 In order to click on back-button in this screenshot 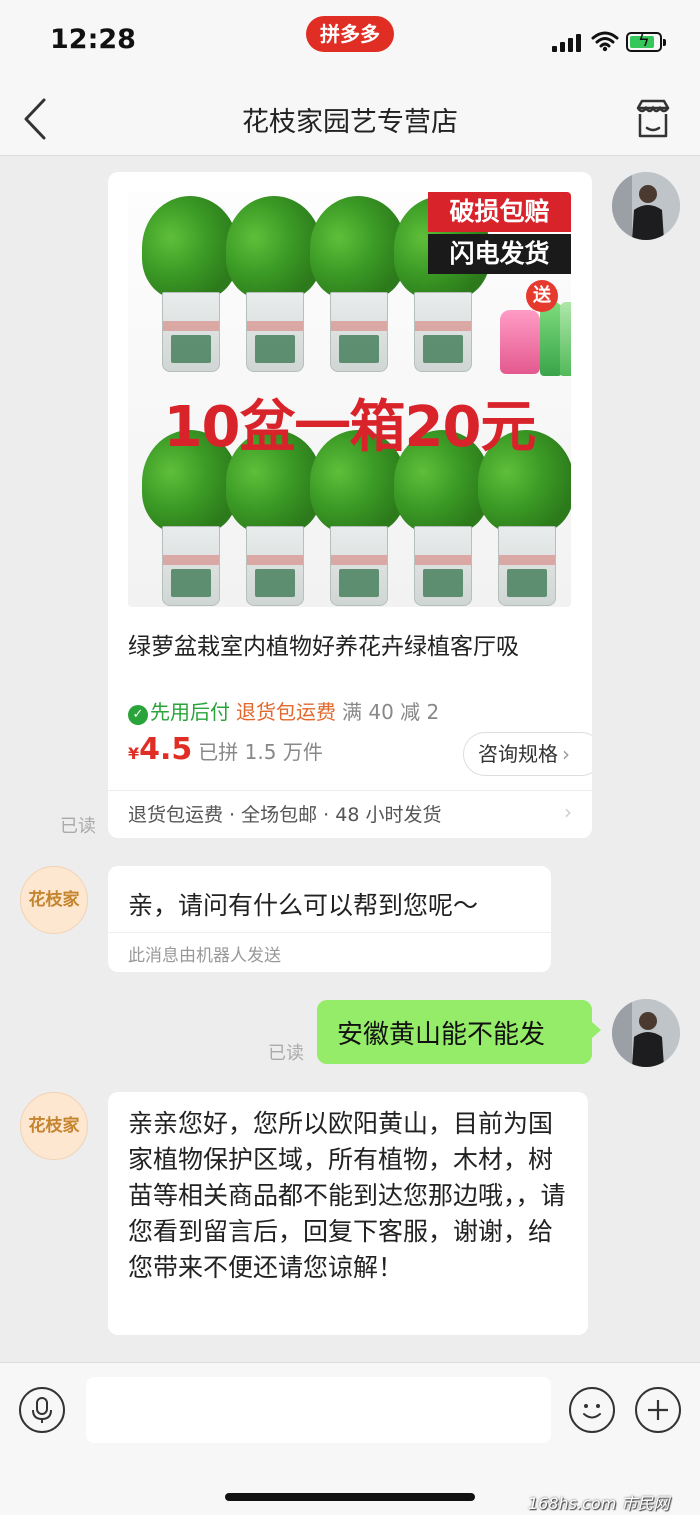, I will do `click(36, 119)`.